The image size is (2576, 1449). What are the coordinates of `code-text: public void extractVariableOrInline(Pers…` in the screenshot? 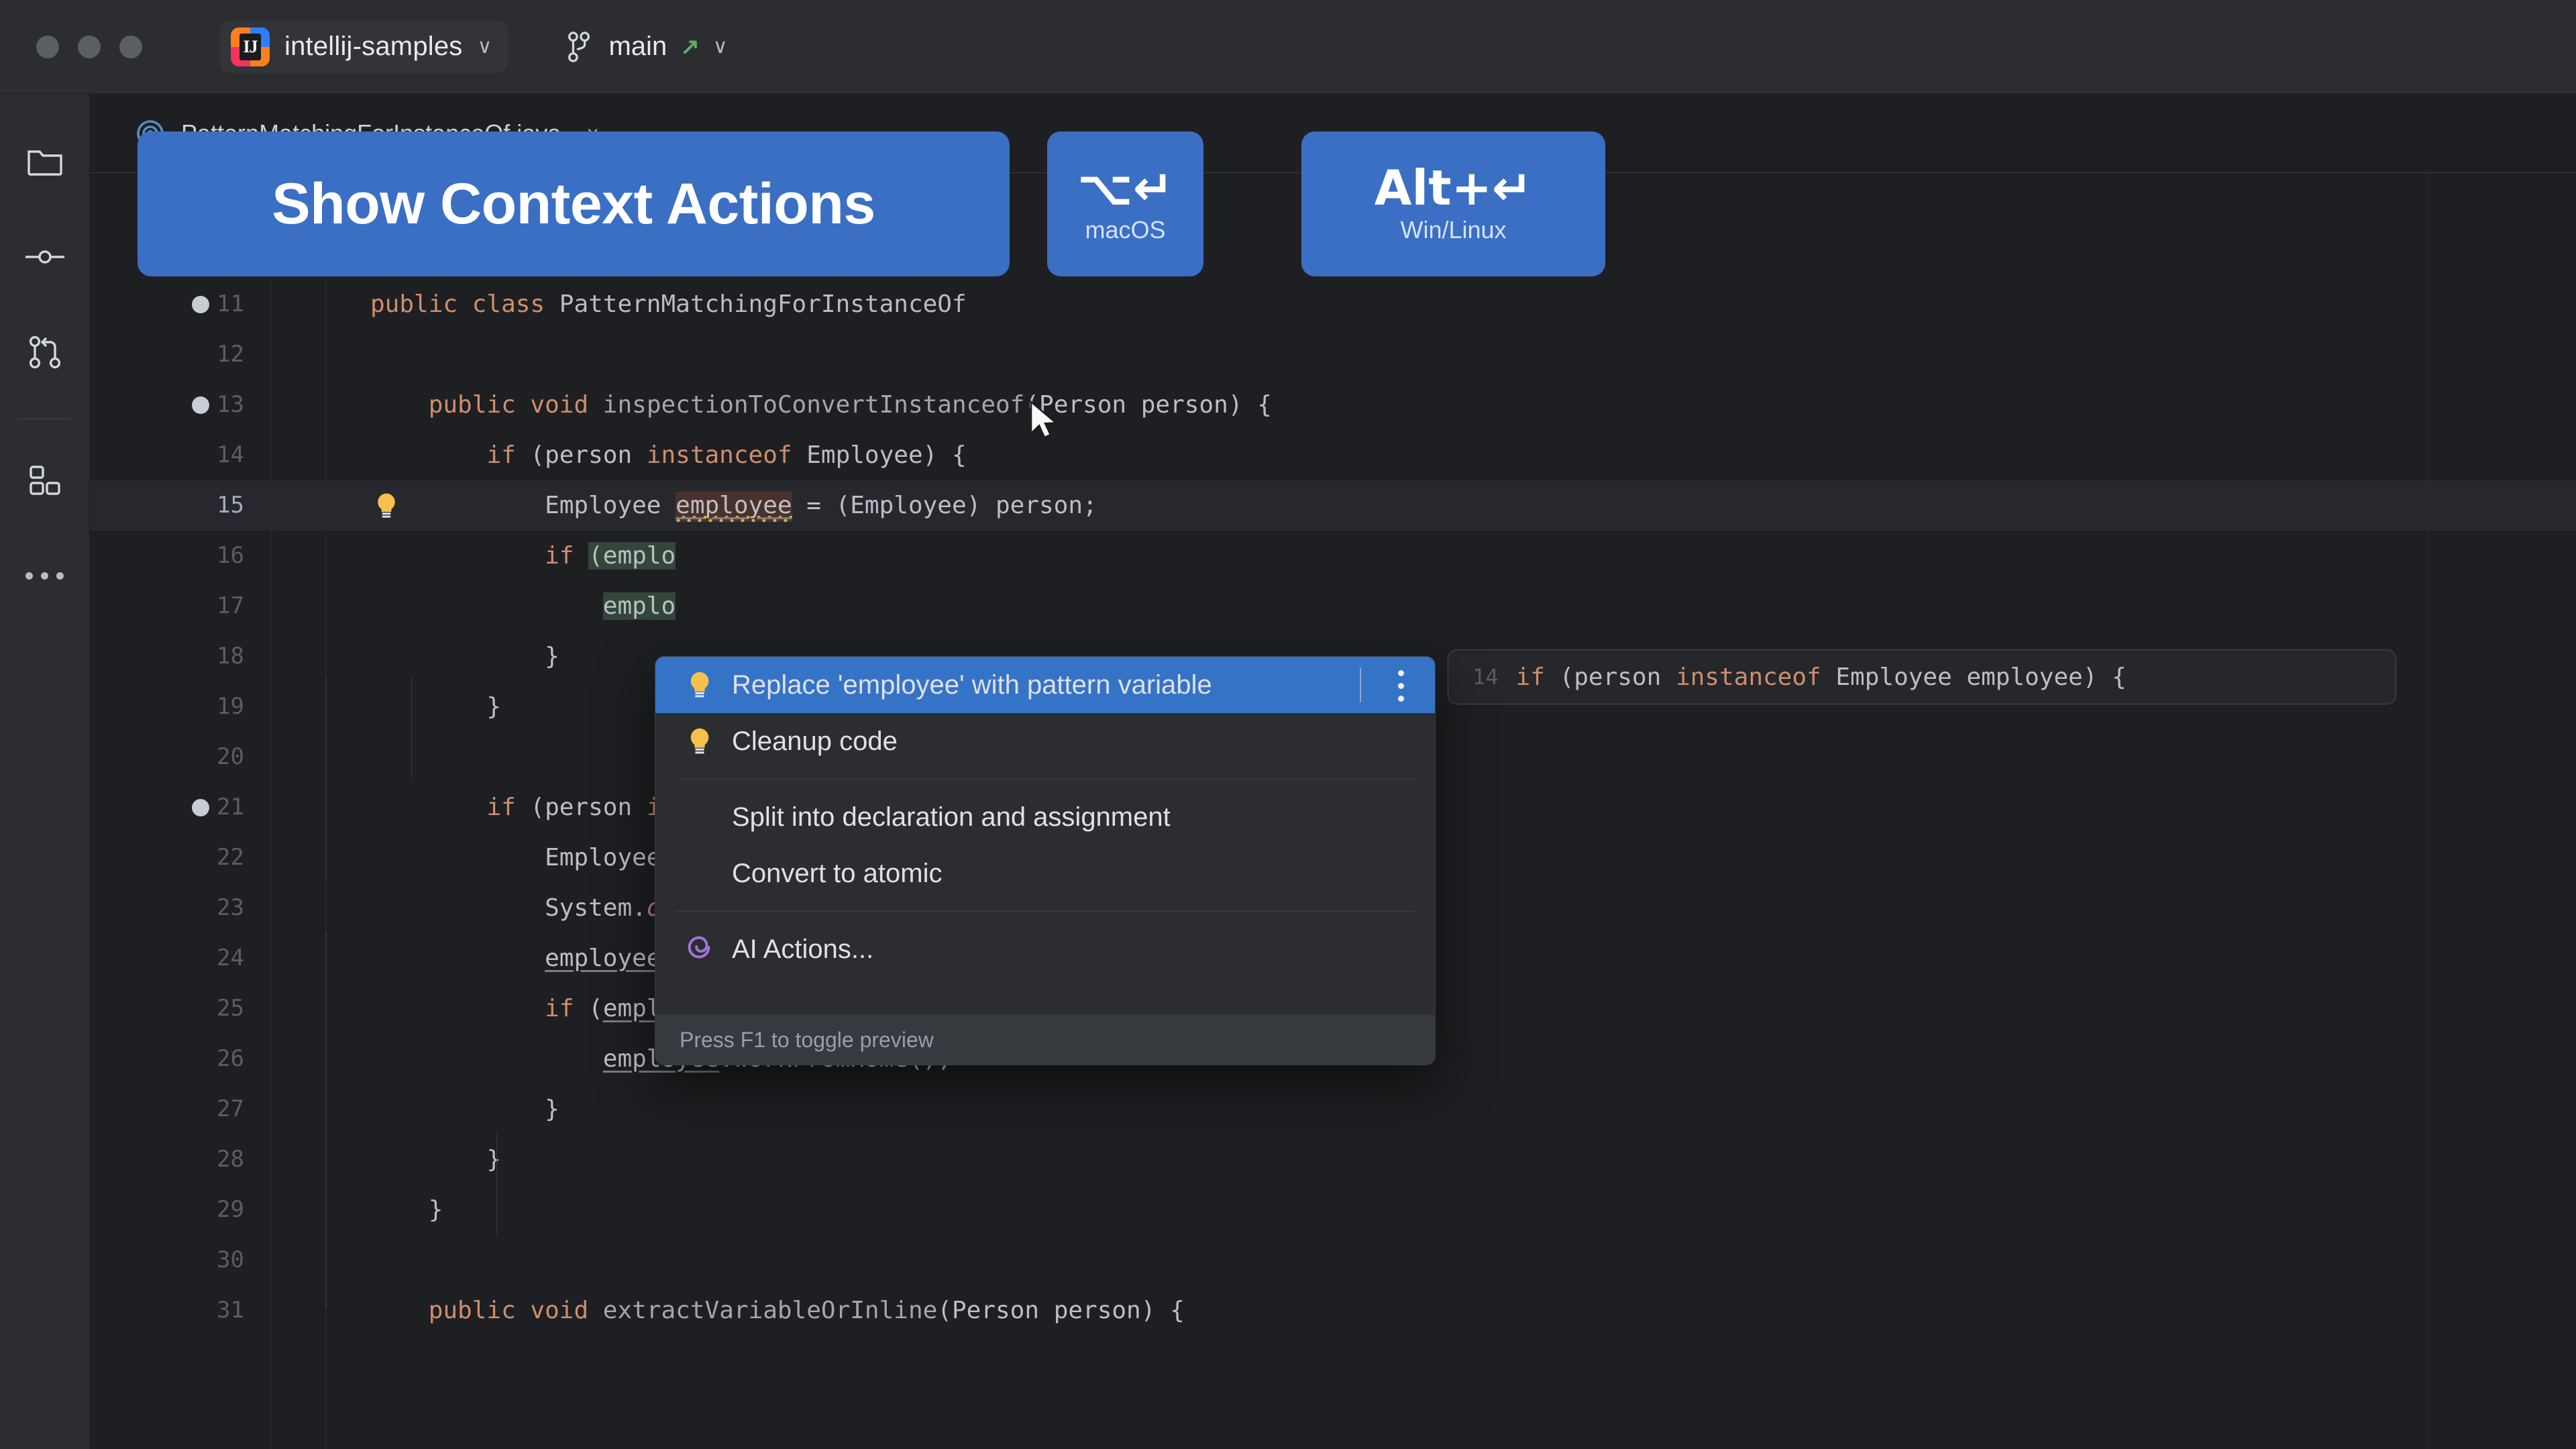 It's located at (806, 1310).